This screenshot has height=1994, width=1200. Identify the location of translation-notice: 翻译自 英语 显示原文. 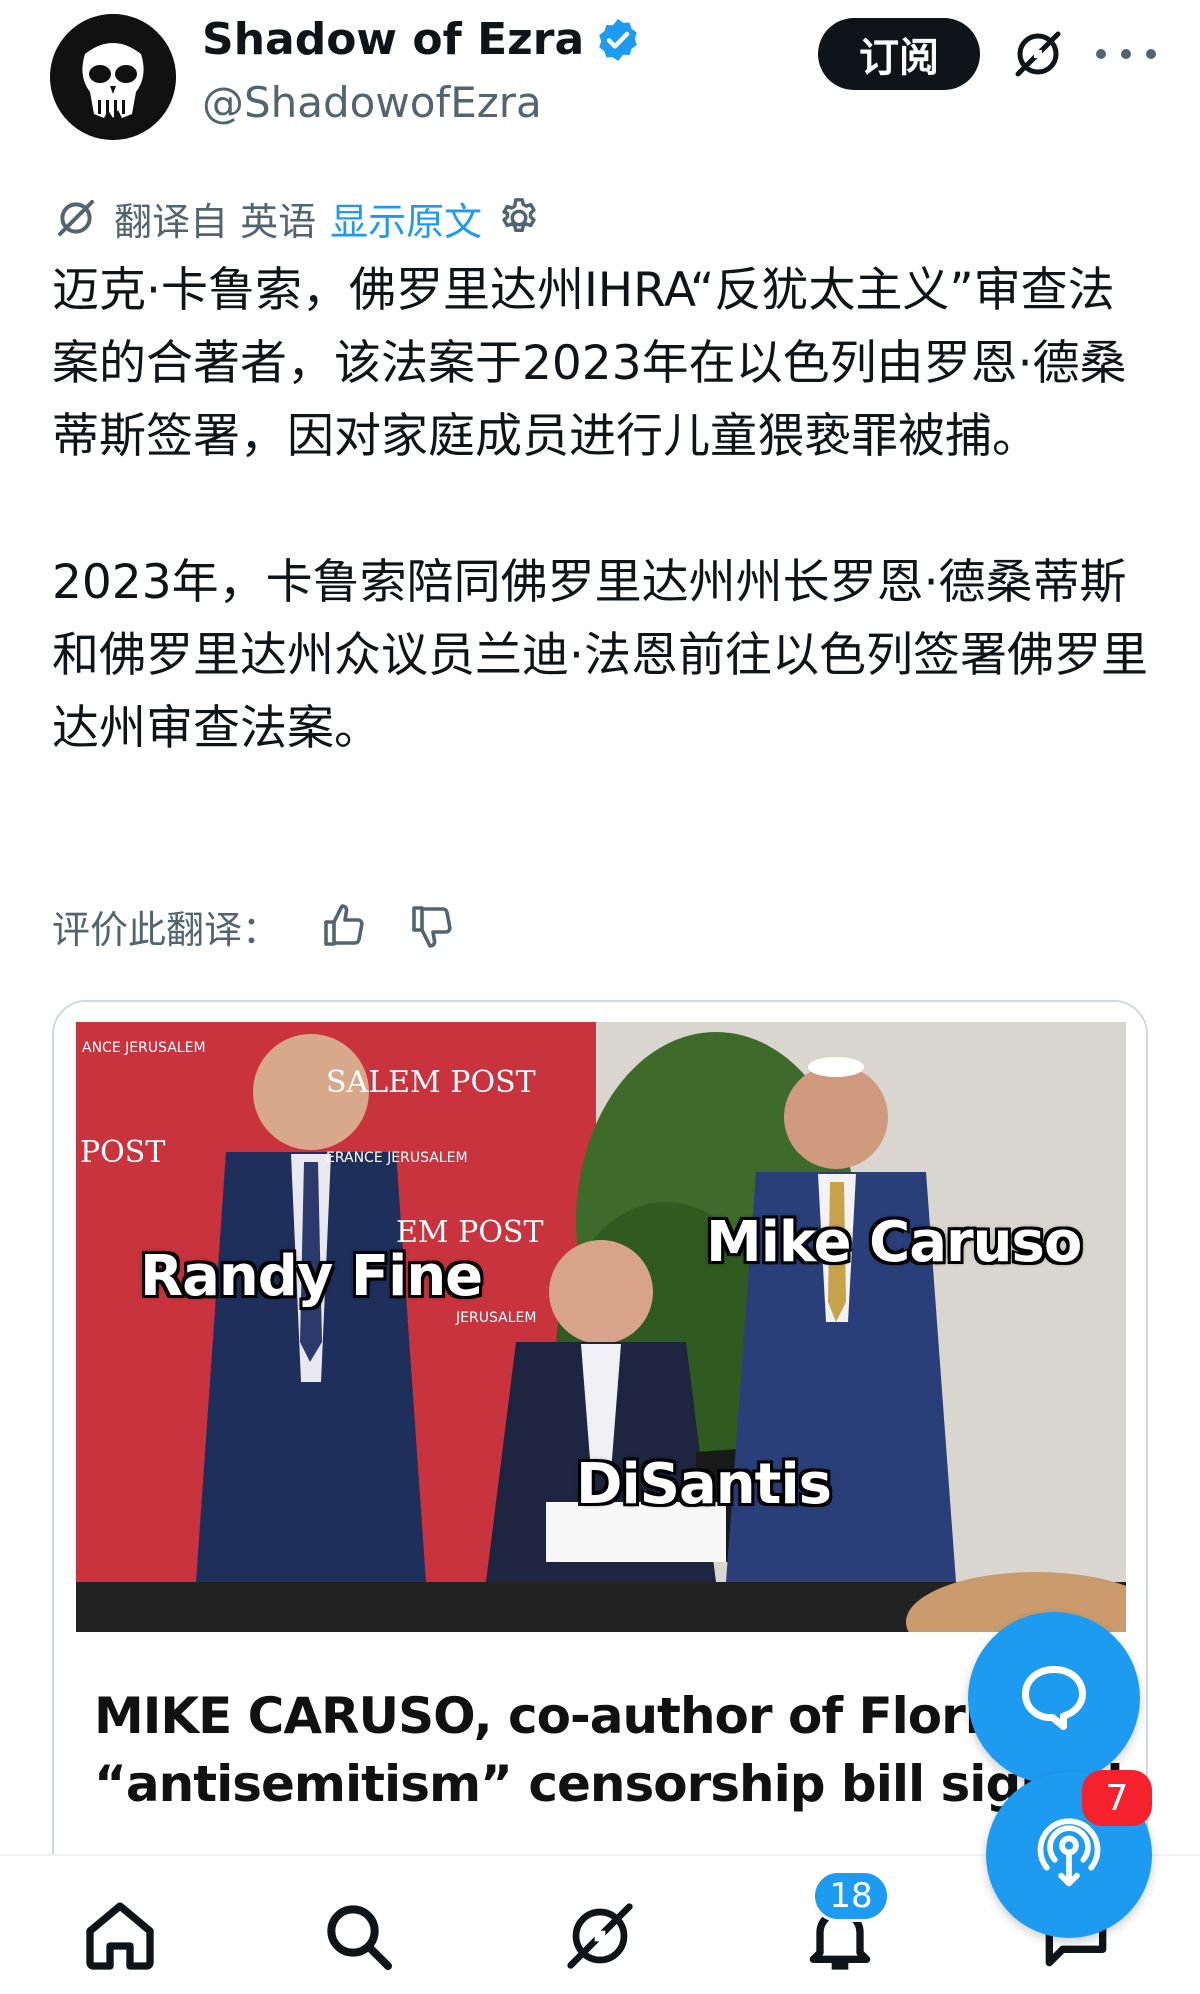
(297, 218).